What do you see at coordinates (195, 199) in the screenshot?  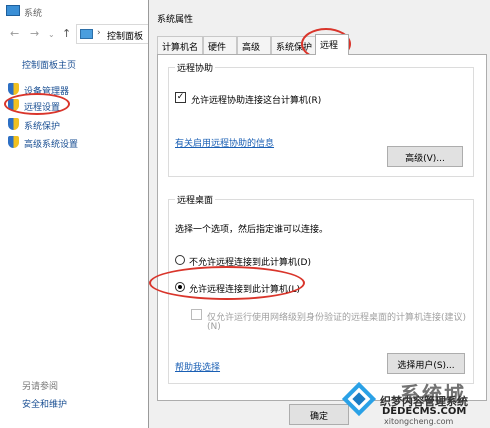 I see `remote-desktop-label: 远程桌面` at bounding box center [195, 199].